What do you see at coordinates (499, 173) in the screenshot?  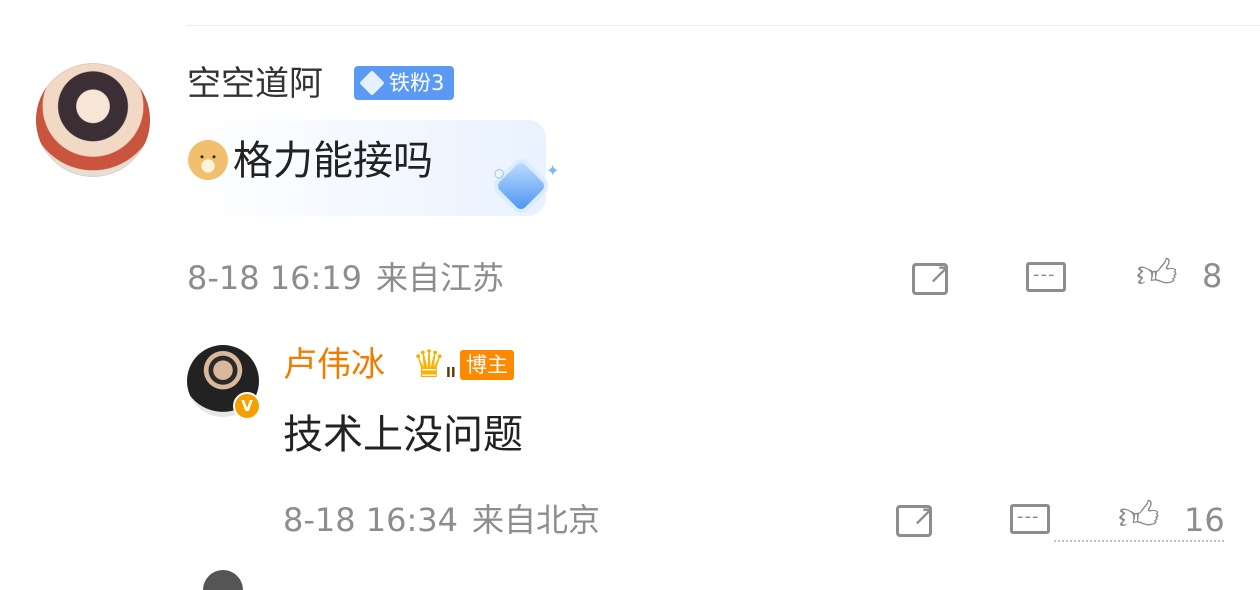 I see `sparkle-icon: ○` at bounding box center [499, 173].